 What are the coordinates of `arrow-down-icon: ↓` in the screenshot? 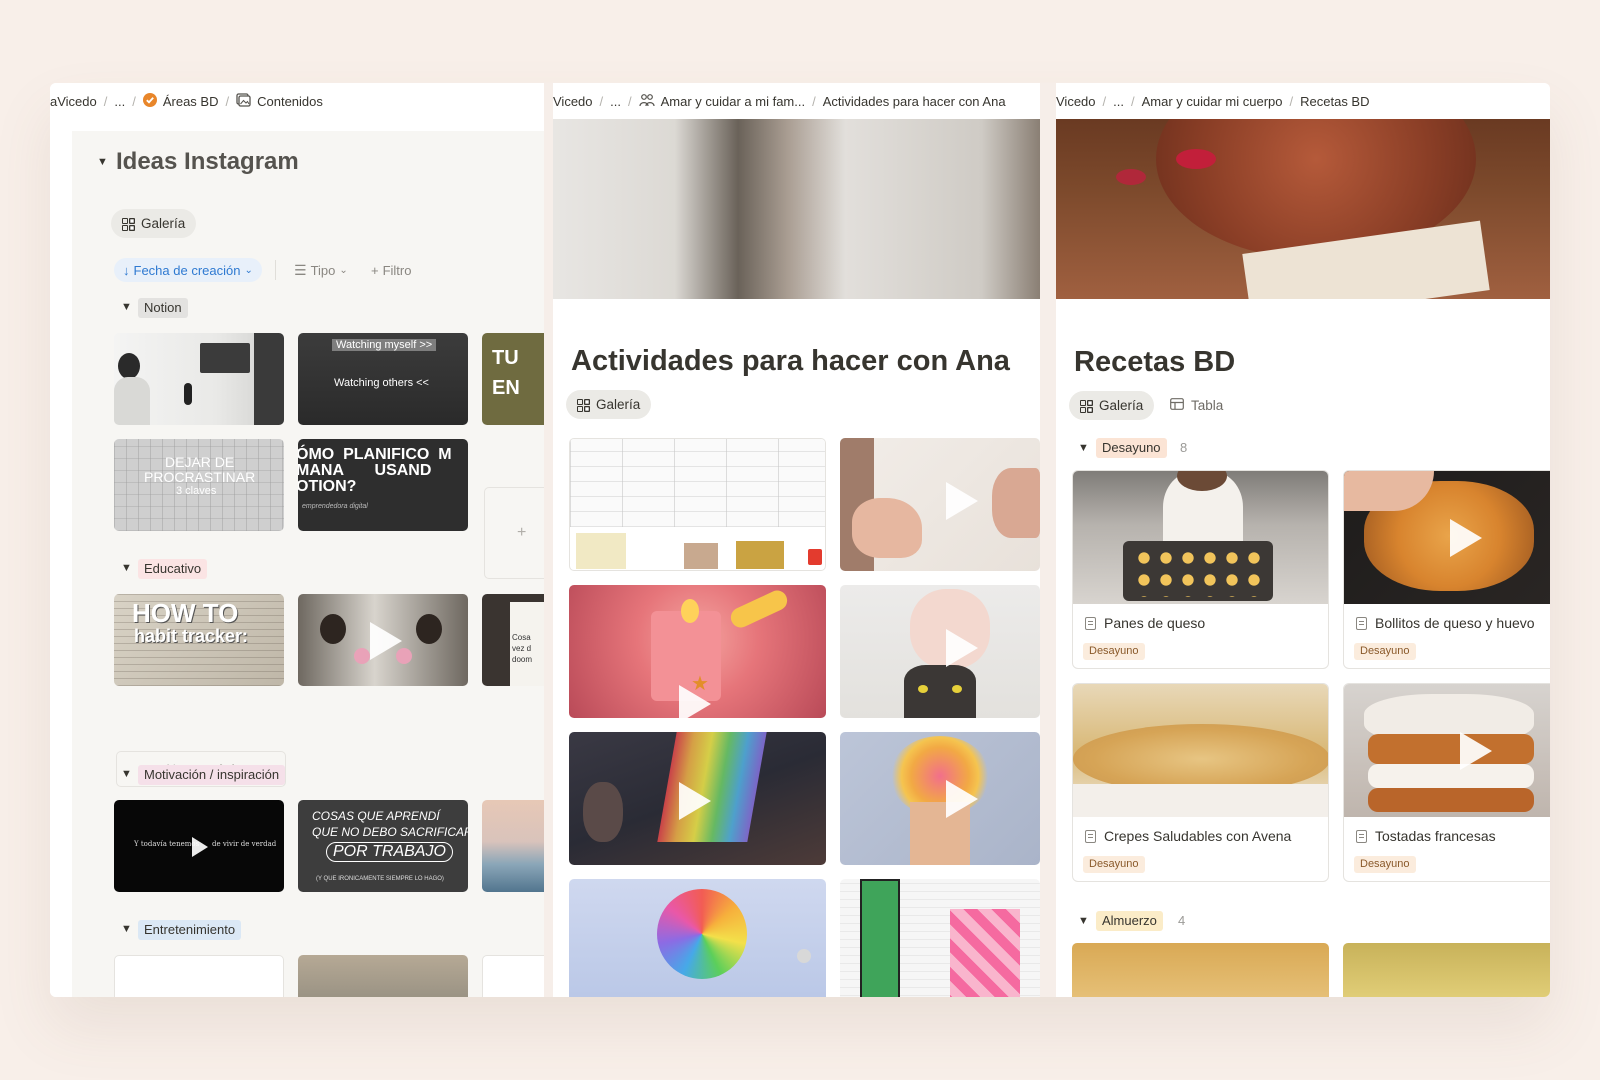 It's located at (126, 270).